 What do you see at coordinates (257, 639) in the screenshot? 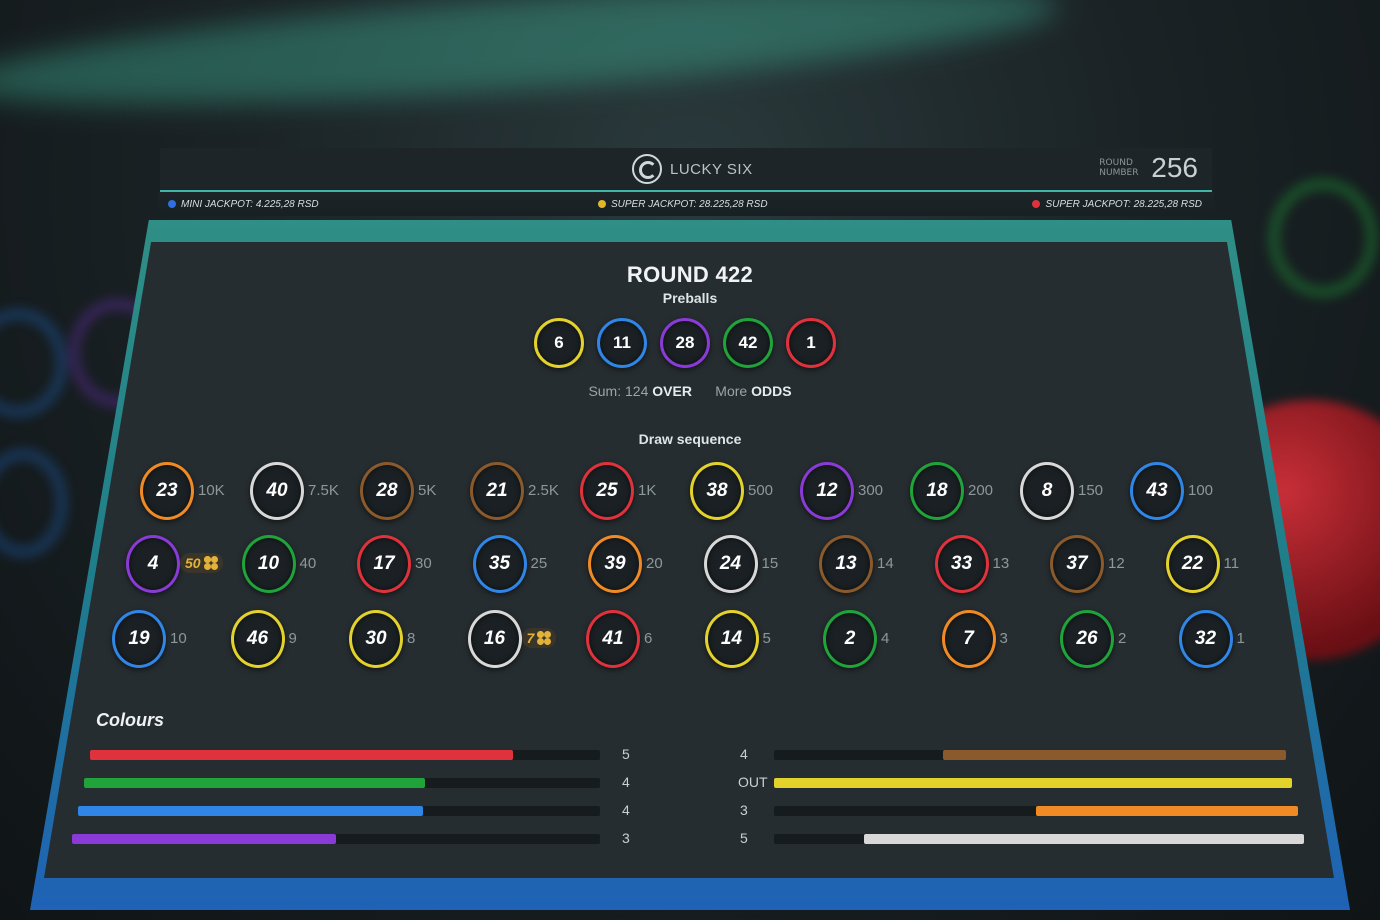
I see `draw-ball: 46` at bounding box center [257, 639].